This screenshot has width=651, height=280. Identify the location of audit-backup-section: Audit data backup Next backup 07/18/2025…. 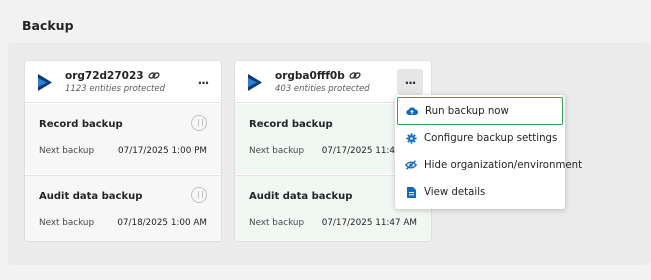
(123, 208).